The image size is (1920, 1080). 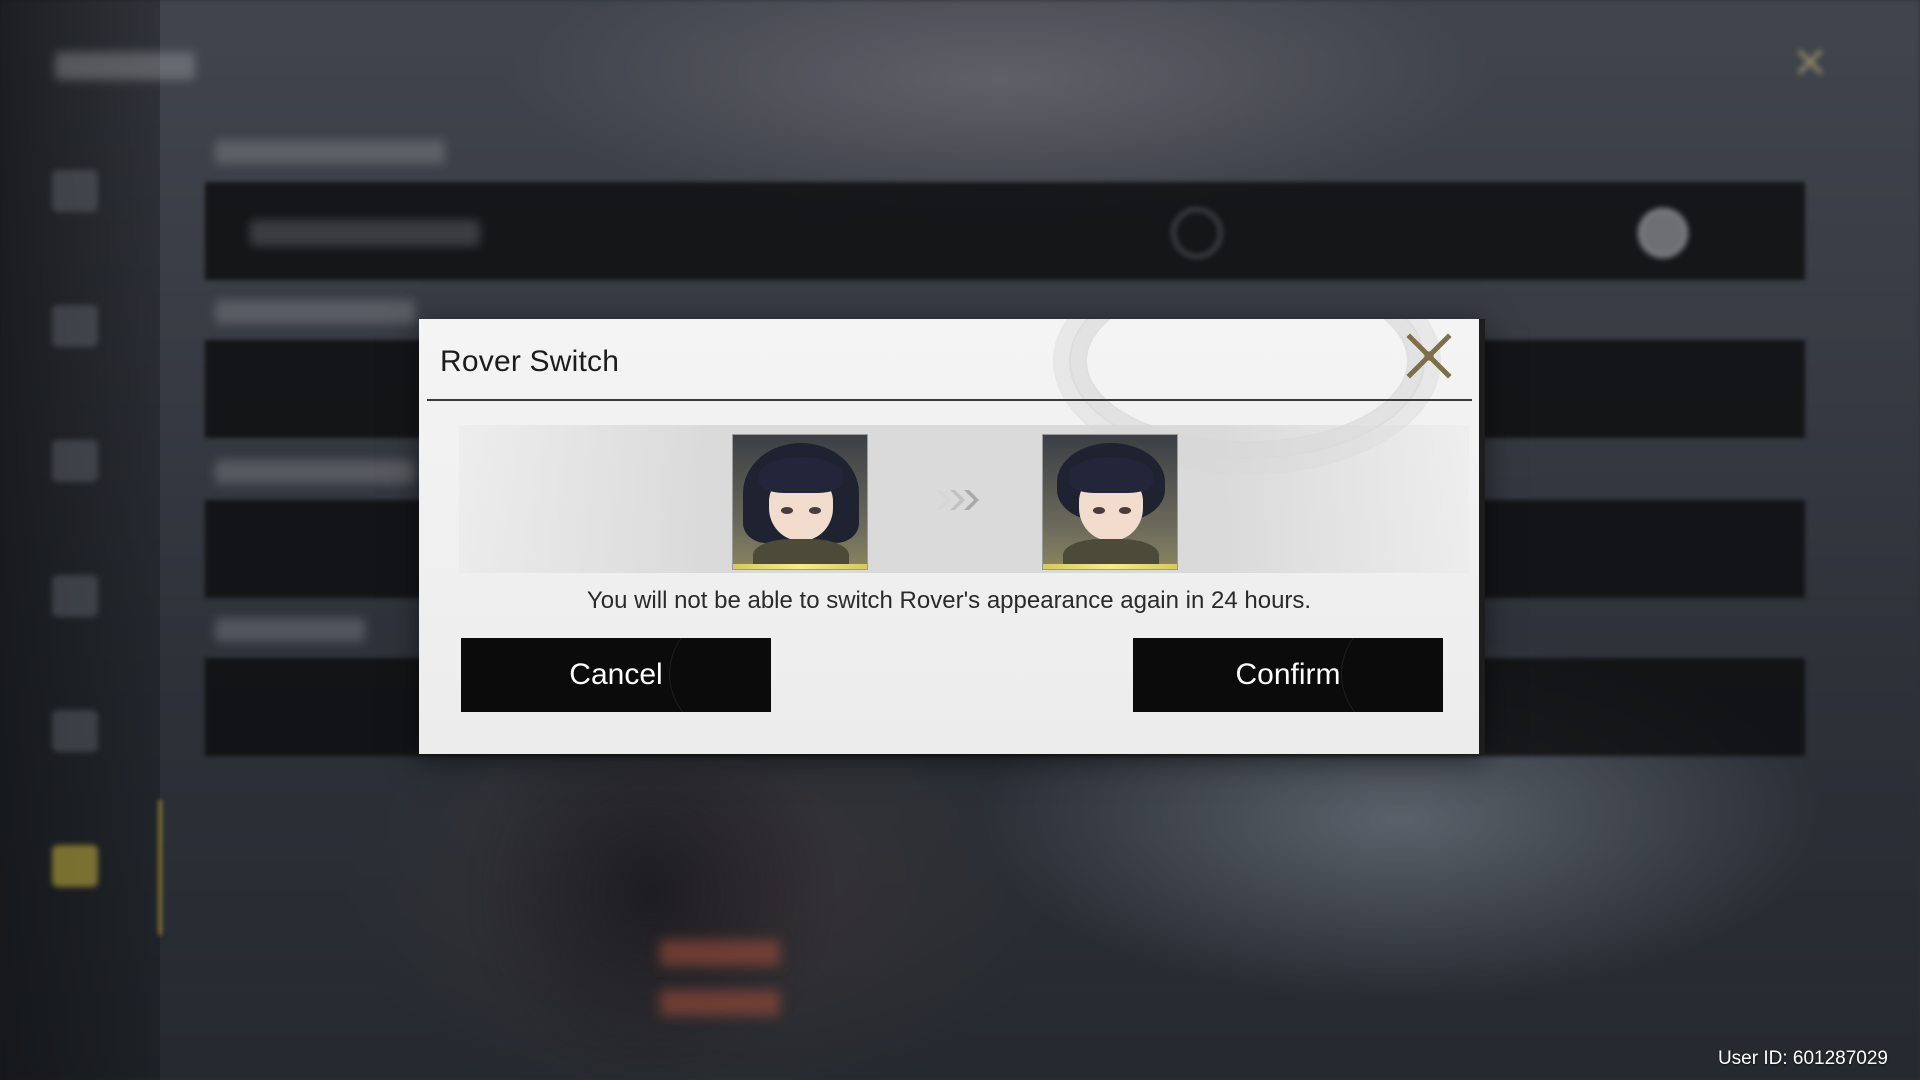 I want to click on gamepad-icon, so click(x=75, y=596).